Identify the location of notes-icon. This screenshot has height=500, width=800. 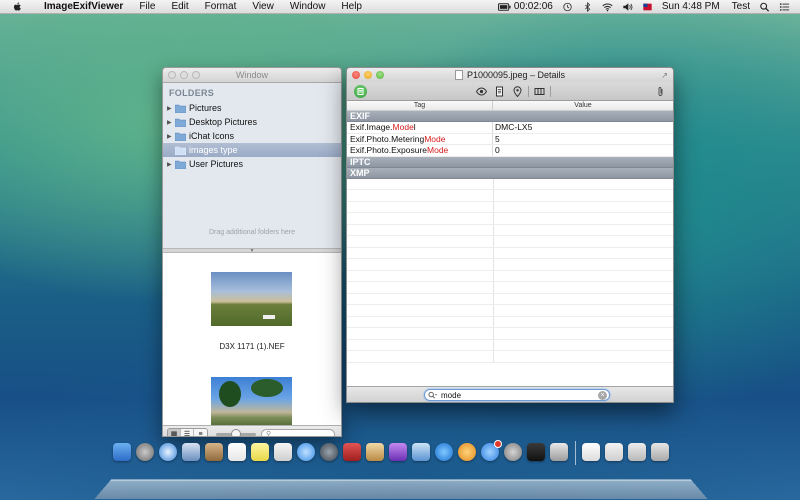
(260, 452).